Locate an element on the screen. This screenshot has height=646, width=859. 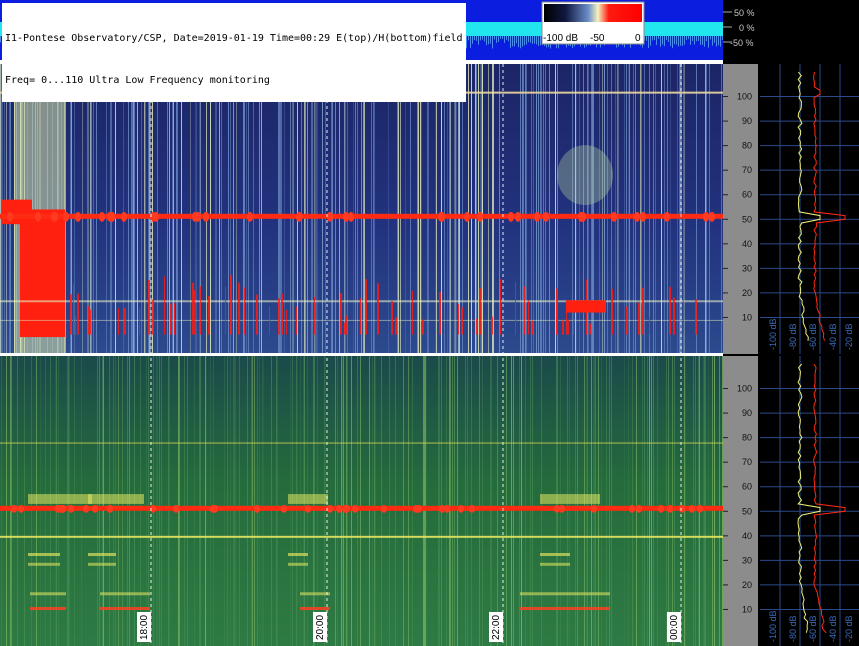
time-marker-label: 00:00 is located at coordinates (674, 627).